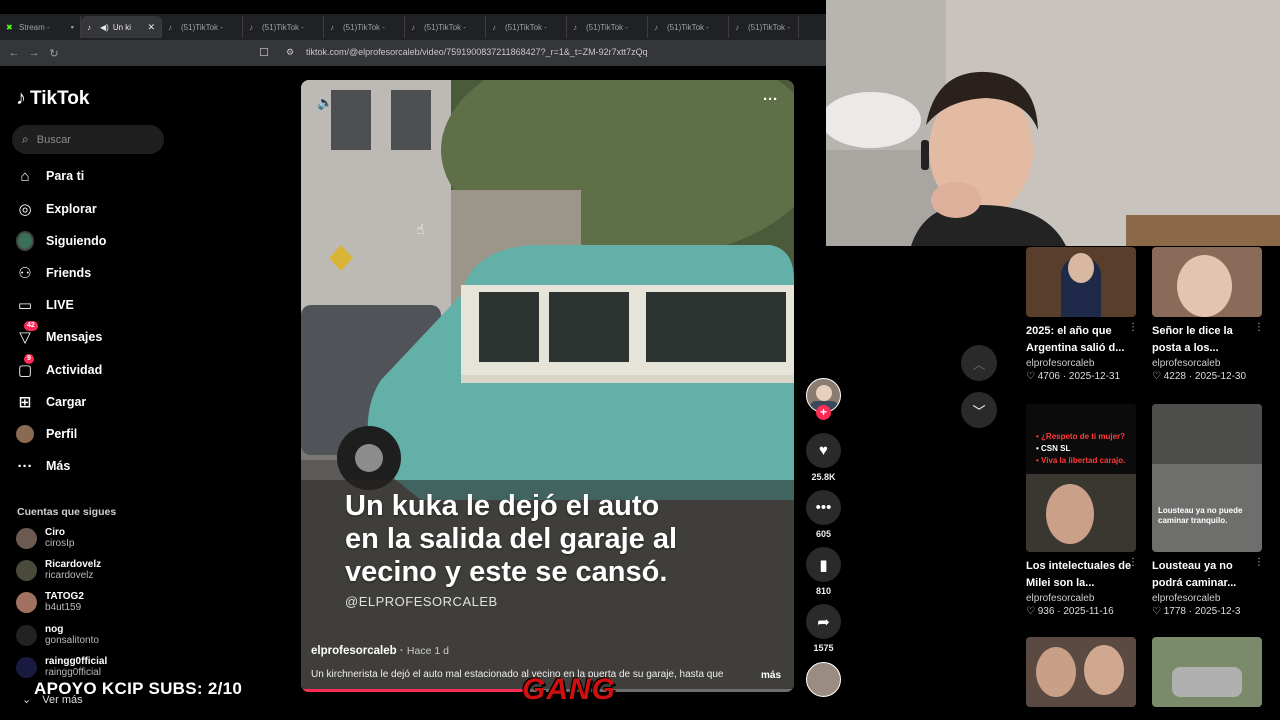 Image resolution: width=1280 pixels, height=720 pixels. Describe the element at coordinates (54, 53) in the screenshot. I see `reload-icon: ↻` at that location.